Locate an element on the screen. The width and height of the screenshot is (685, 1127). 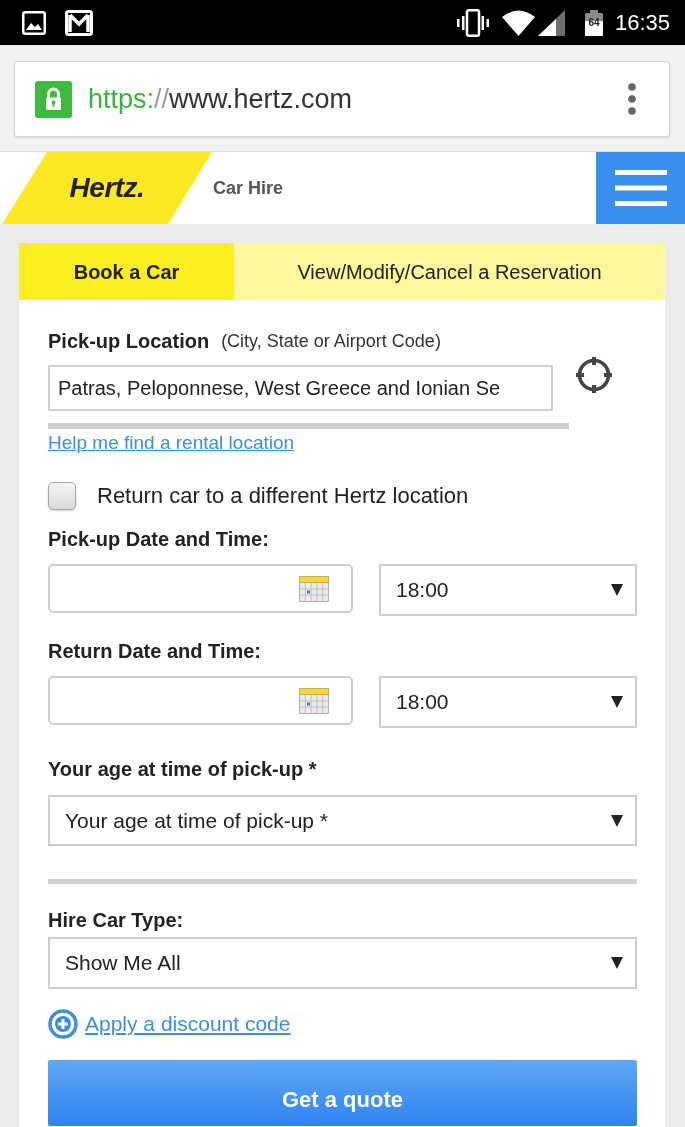
clock: 16:35 is located at coordinates (642, 22).